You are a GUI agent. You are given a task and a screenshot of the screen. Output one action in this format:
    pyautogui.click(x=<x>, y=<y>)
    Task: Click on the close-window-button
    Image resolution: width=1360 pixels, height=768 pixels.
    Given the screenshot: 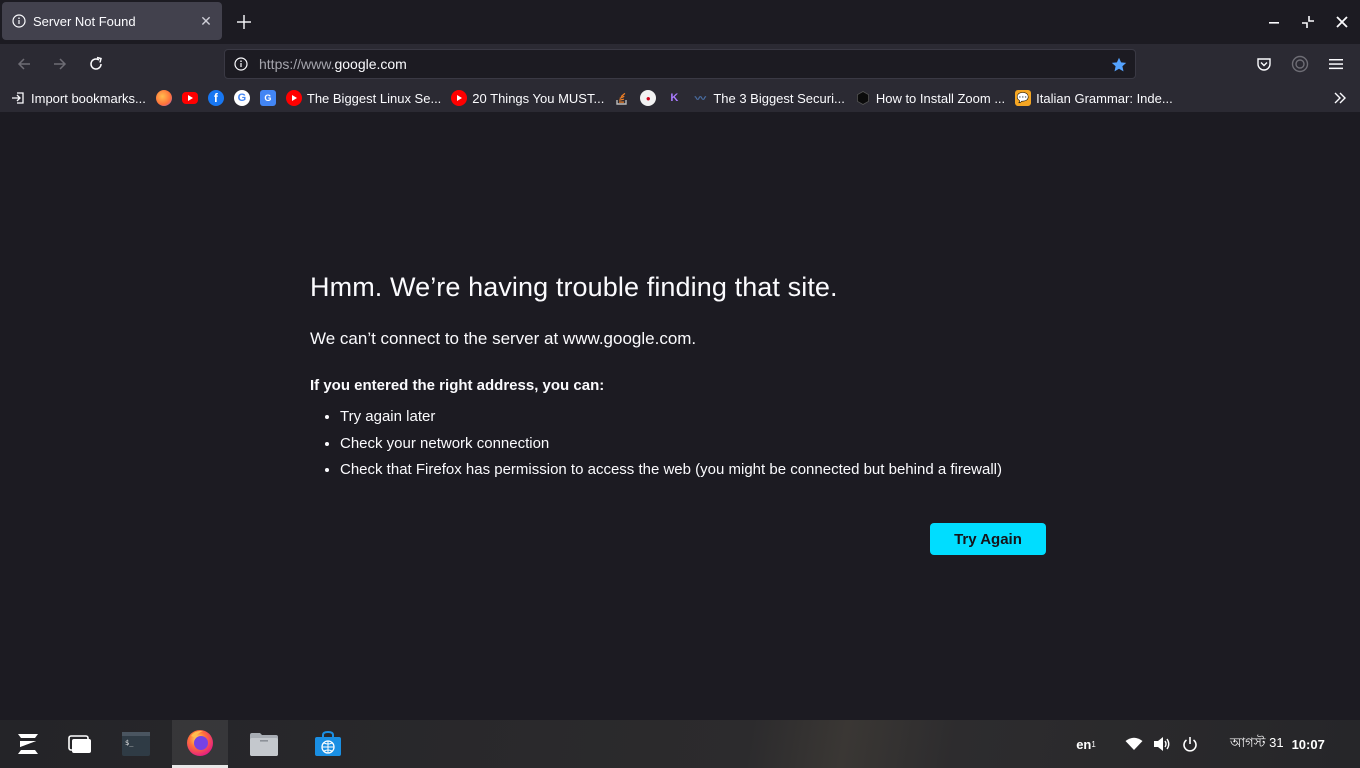 What is the action you would take?
    pyautogui.click(x=1342, y=22)
    